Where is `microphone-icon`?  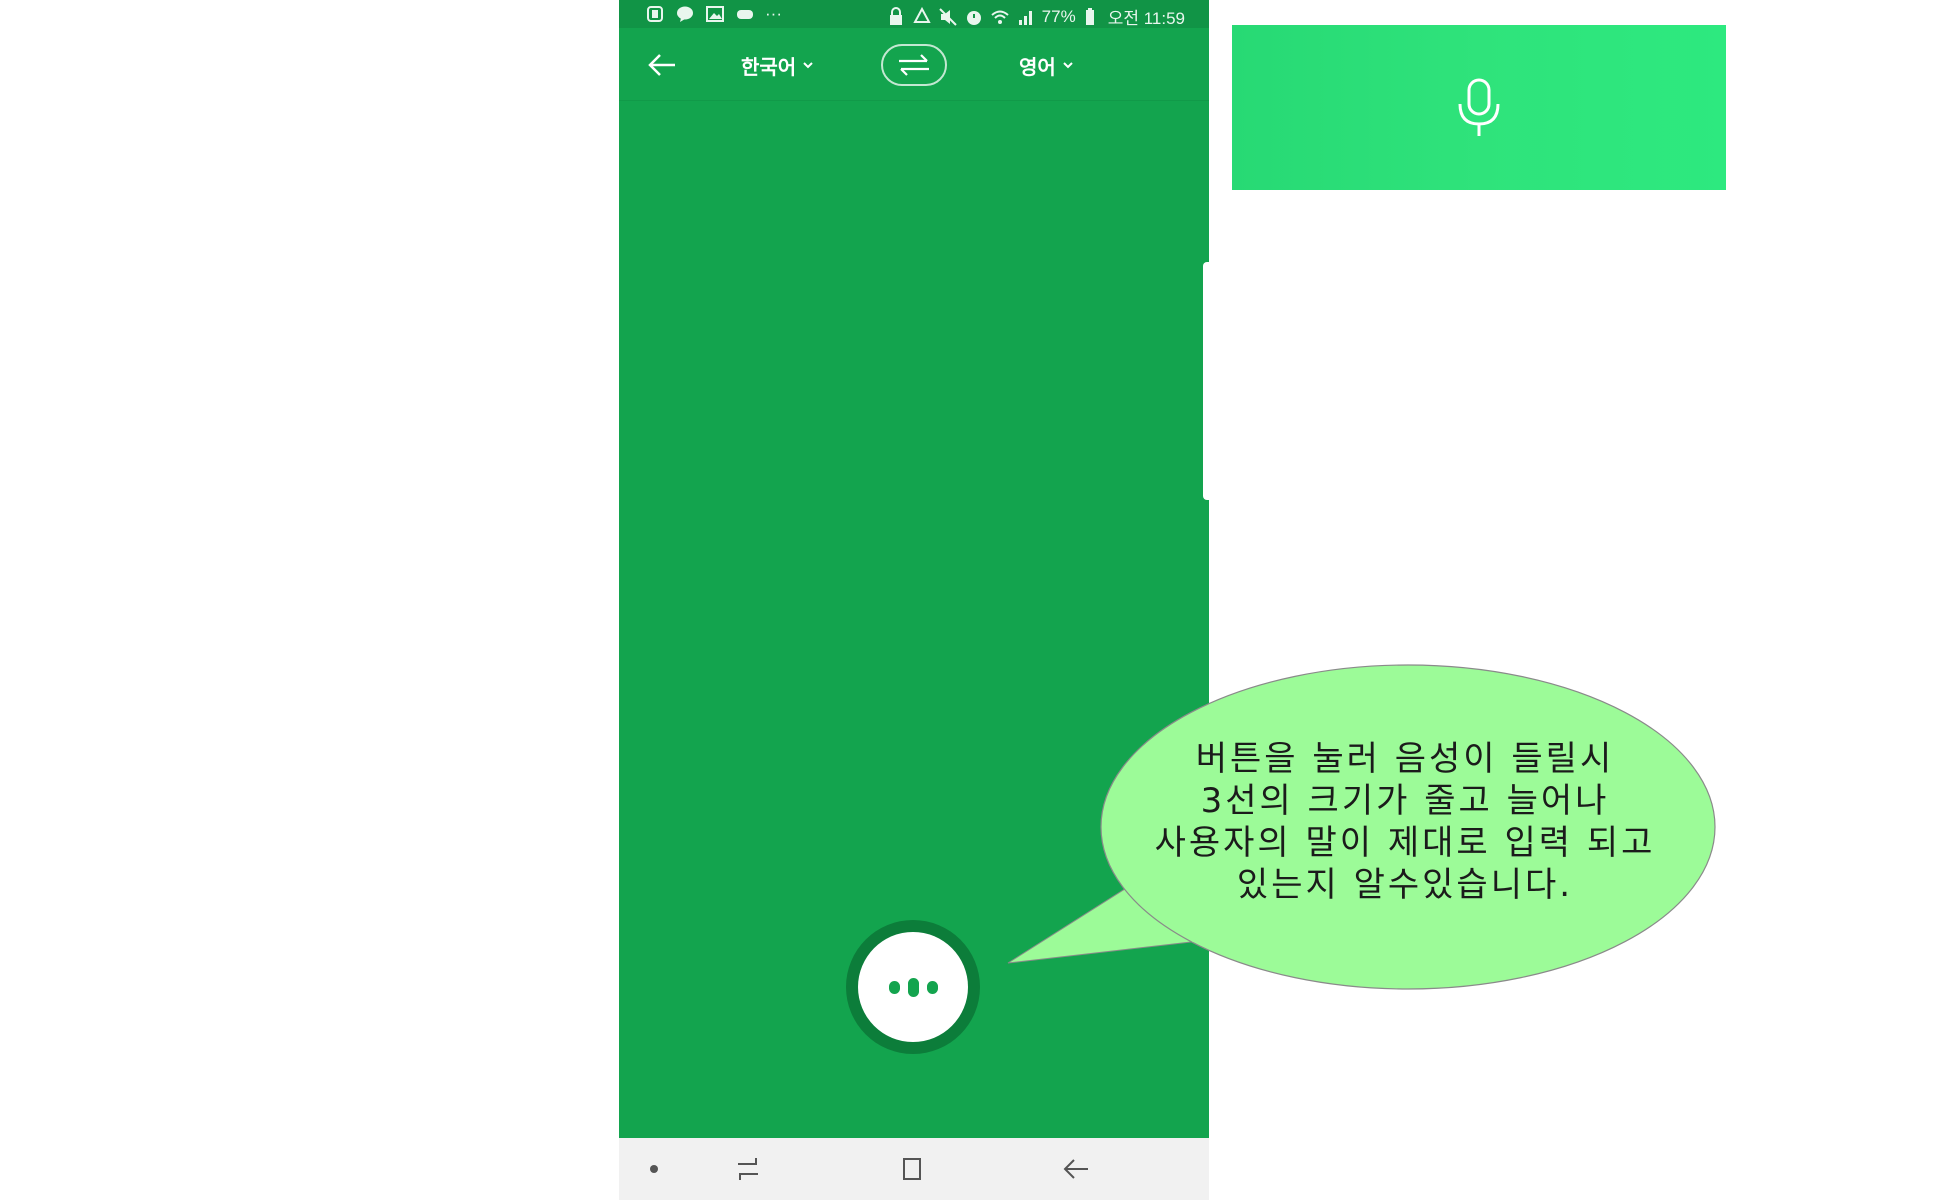
microphone-icon is located at coordinates (1479, 107).